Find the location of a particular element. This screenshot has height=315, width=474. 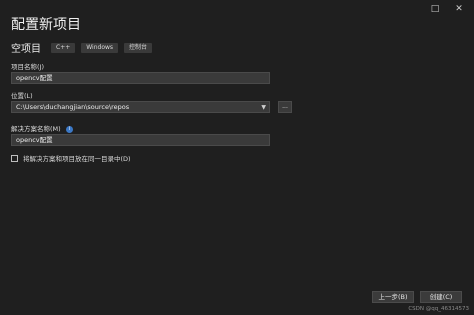

maximize-icon: □ is located at coordinates (435, 9).